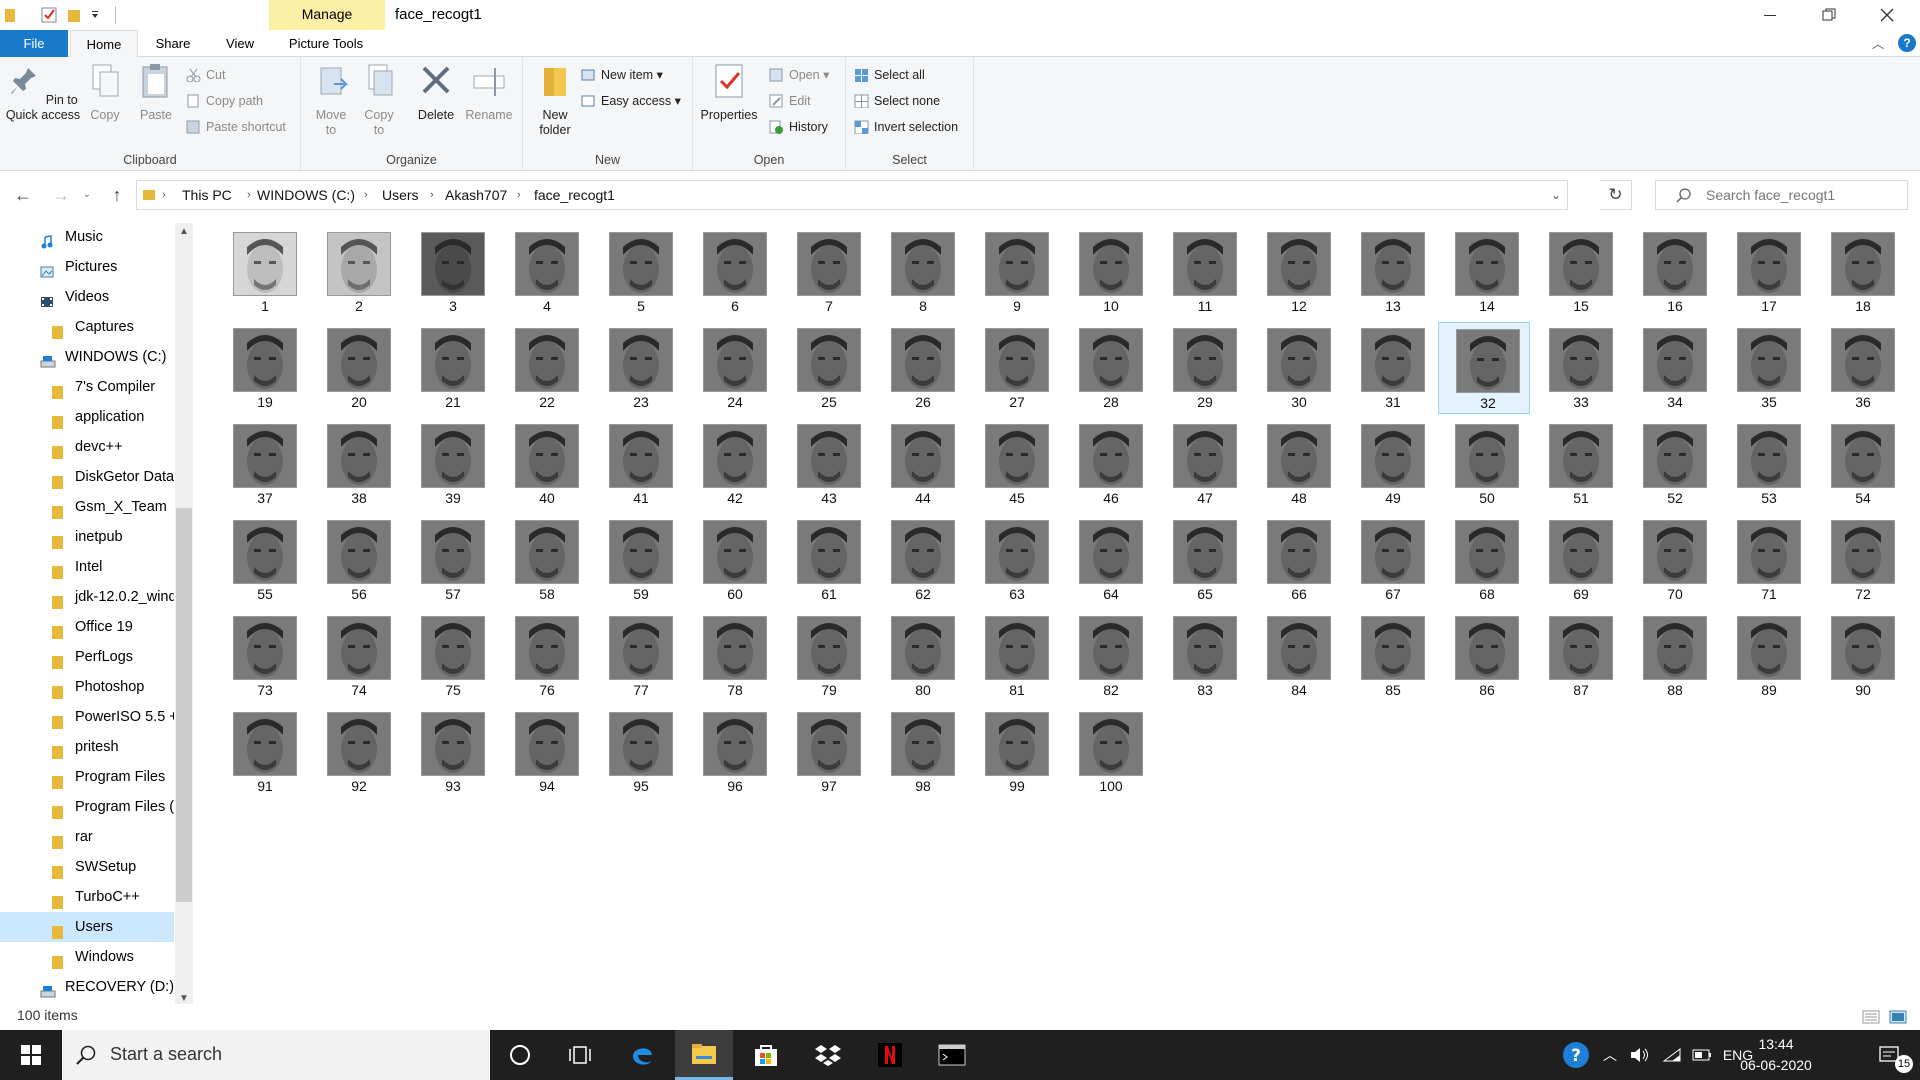 This screenshot has width=1920, height=1080. Describe the element at coordinates (732, 464) in the screenshot. I see `file-item: 42` at that location.